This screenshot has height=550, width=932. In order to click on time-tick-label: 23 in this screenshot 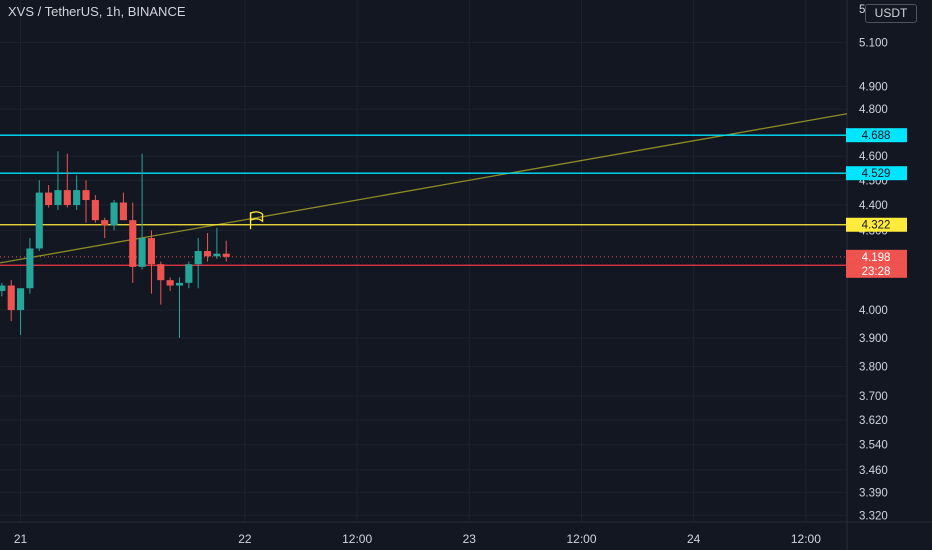, I will do `click(470, 539)`.